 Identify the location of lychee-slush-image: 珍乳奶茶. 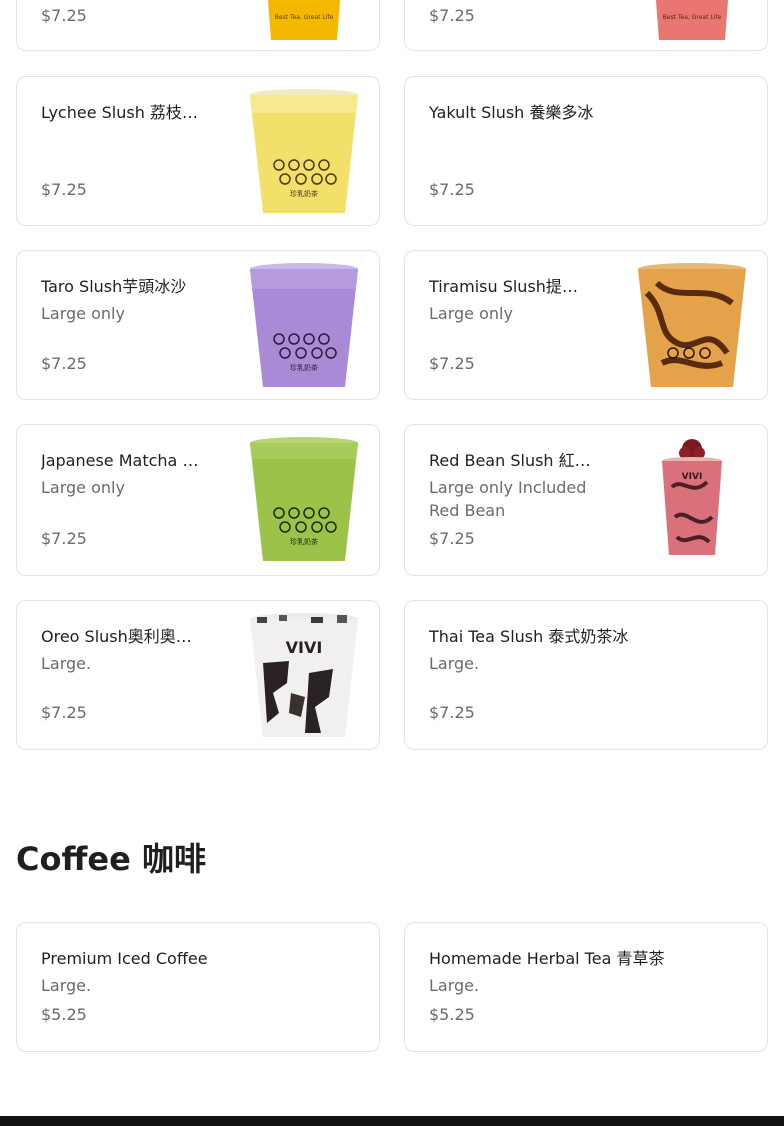
(304, 151).